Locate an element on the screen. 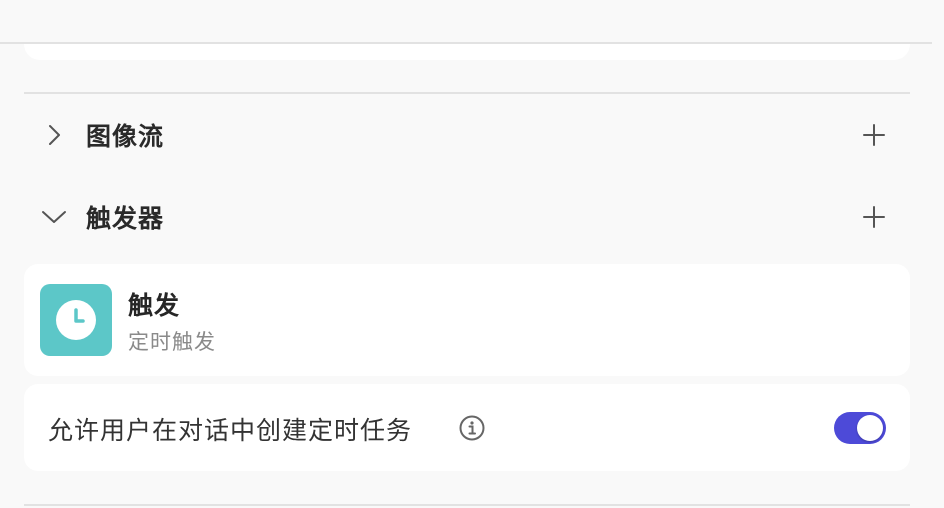  header-divider is located at coordinates (466, 43).